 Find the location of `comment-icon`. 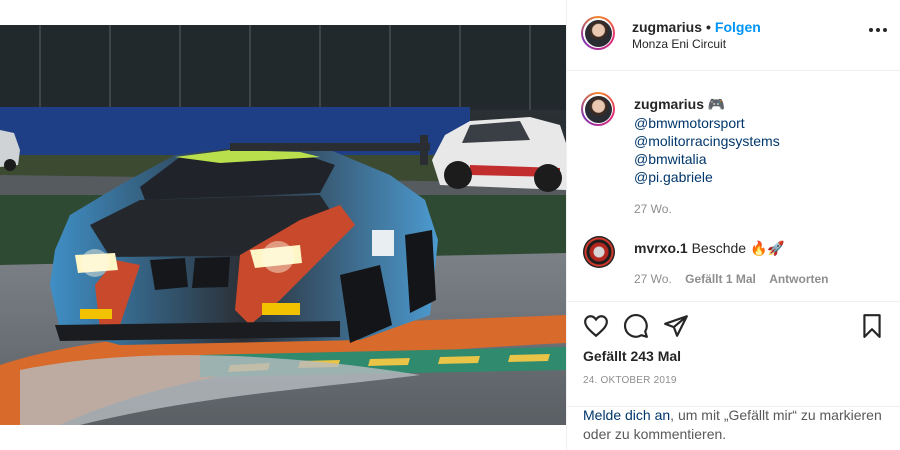

comment-icon is located at coordinates (636, 326).